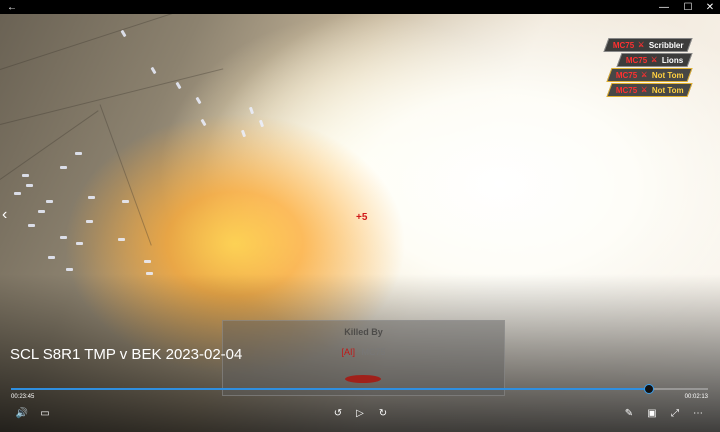 Image resolution: width=720 pixels, height=432 pixels. I want to click on previous-arrow-icon: ‹, so click(4, 215).